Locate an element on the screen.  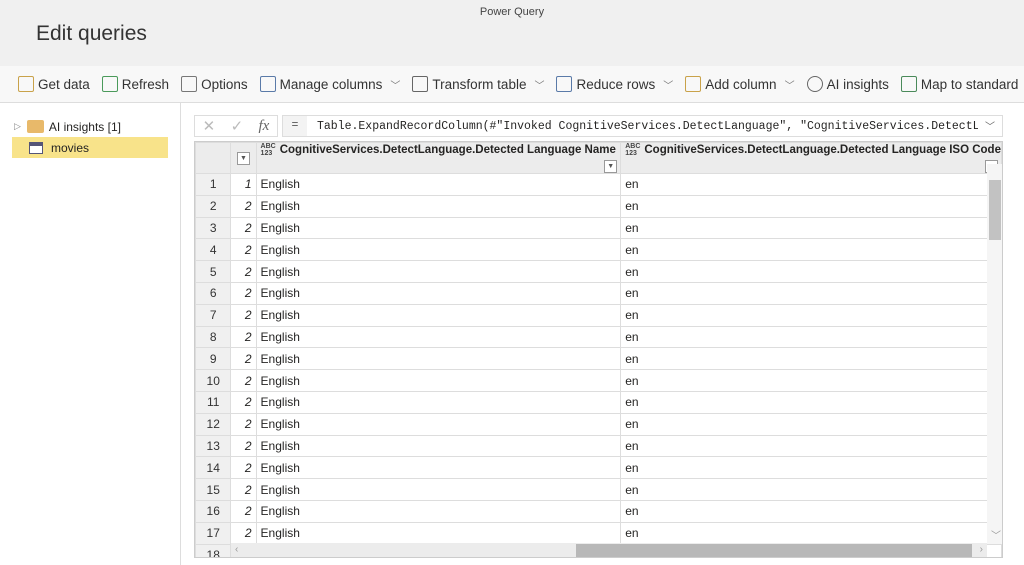
scroll-right-icon: › is located at coordinates (981, 549).